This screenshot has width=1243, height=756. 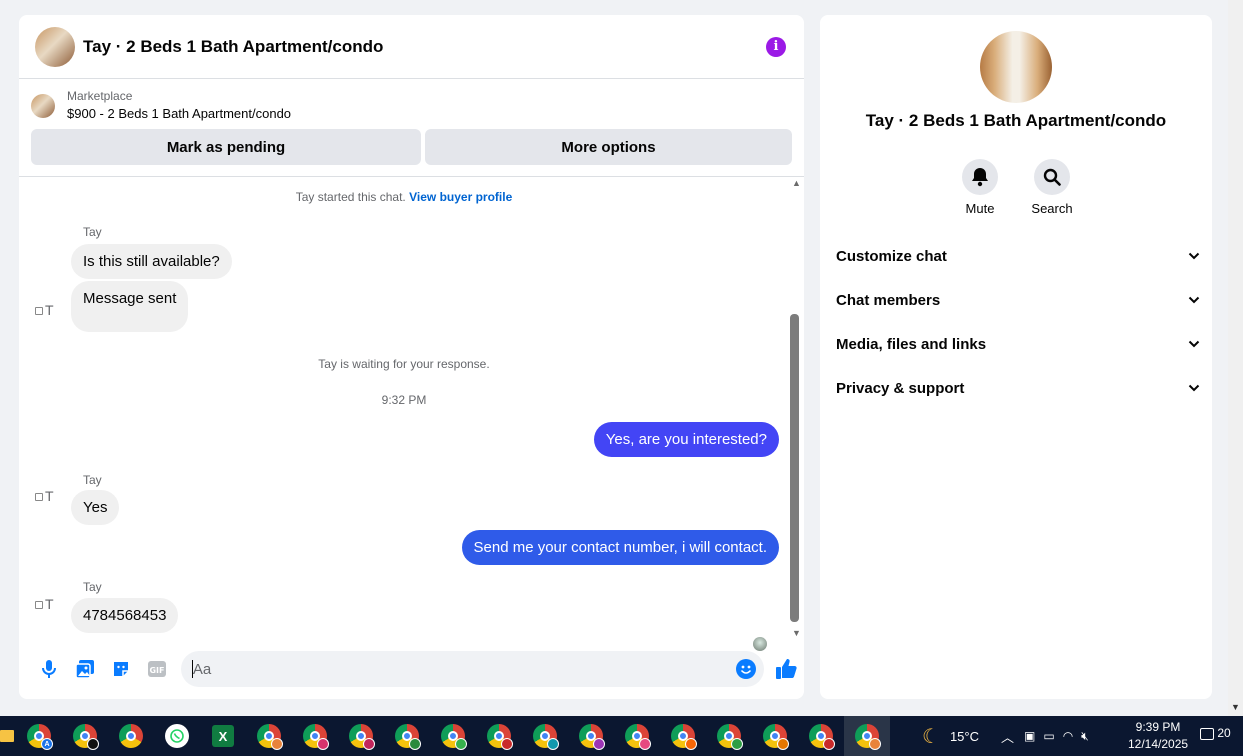 I want to click on chevron-up-icon: ︿, so click(x=1007, y=736).